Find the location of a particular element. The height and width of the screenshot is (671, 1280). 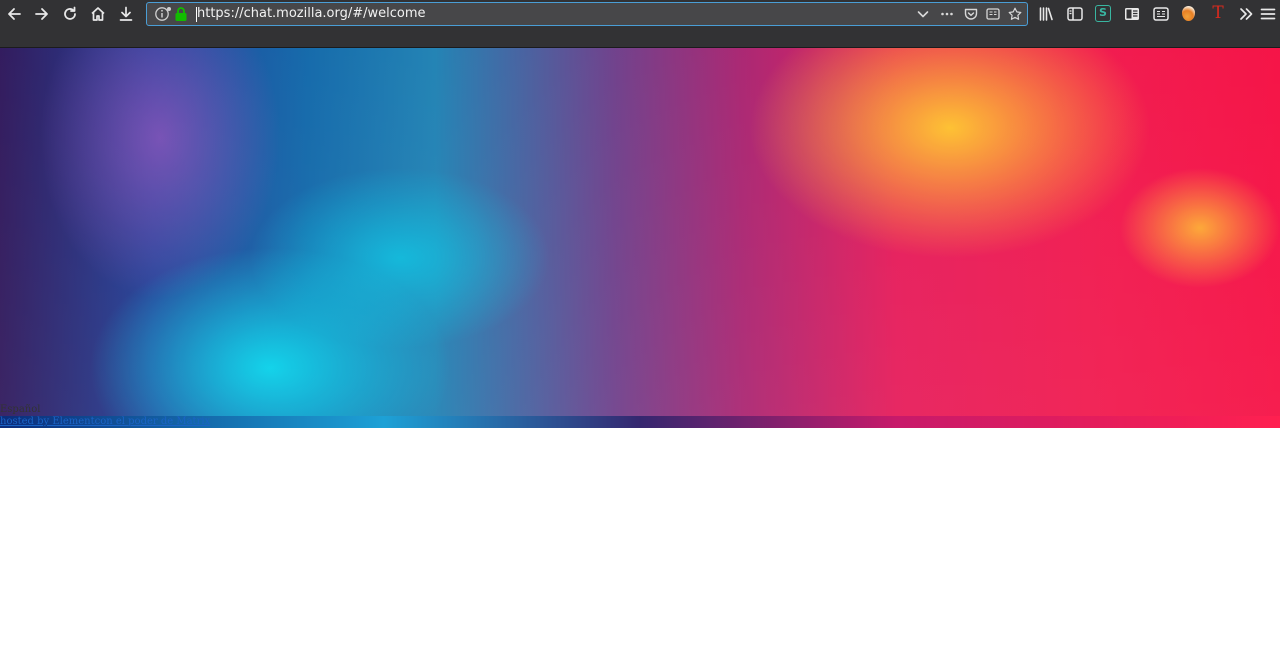

back-icon is located at coordinates (14, 14).